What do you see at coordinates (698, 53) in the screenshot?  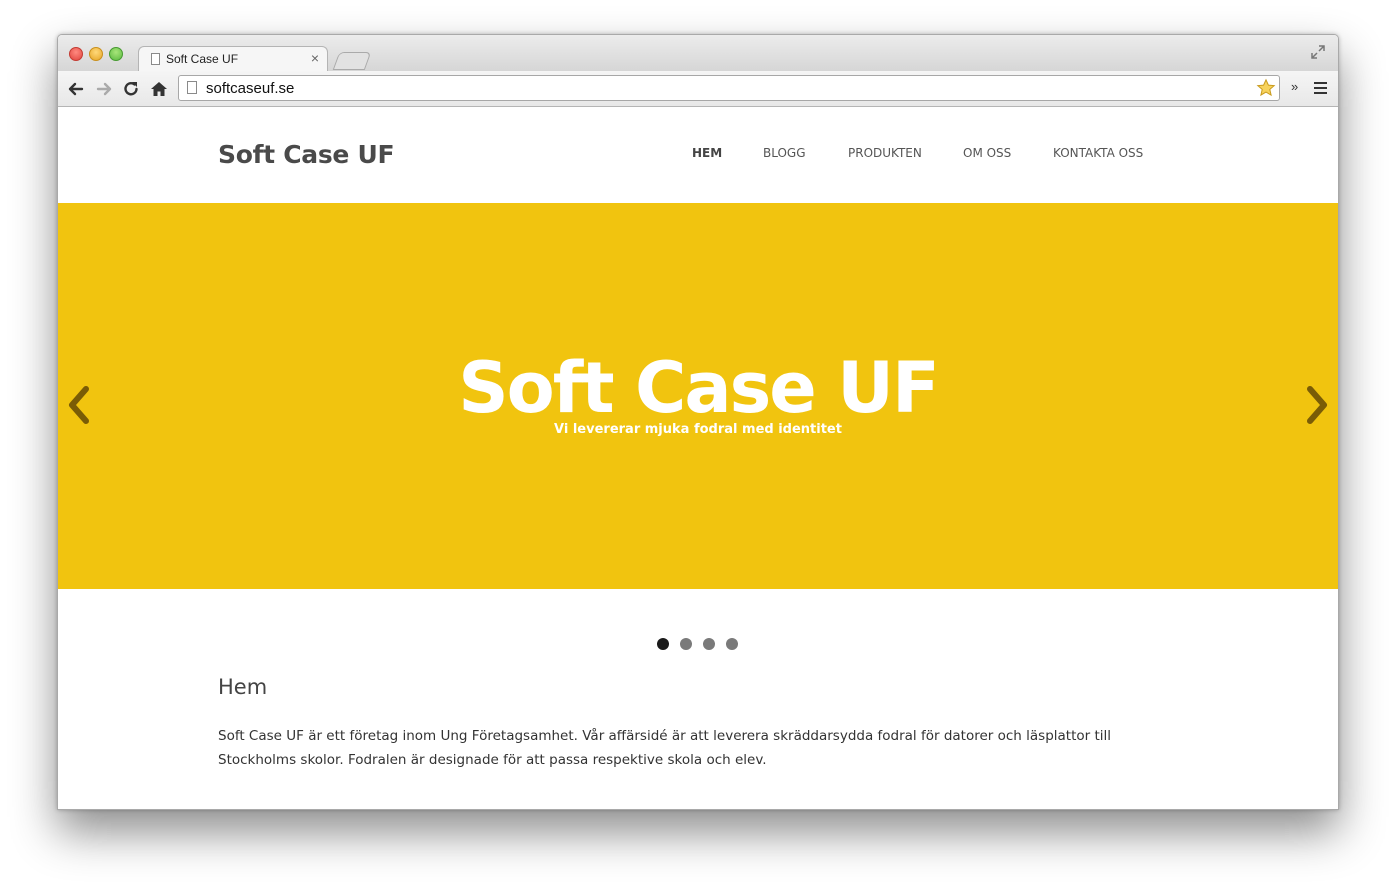 I see `browser-titlebar: Soft Case UF ×` at bounding box center [698, 53].